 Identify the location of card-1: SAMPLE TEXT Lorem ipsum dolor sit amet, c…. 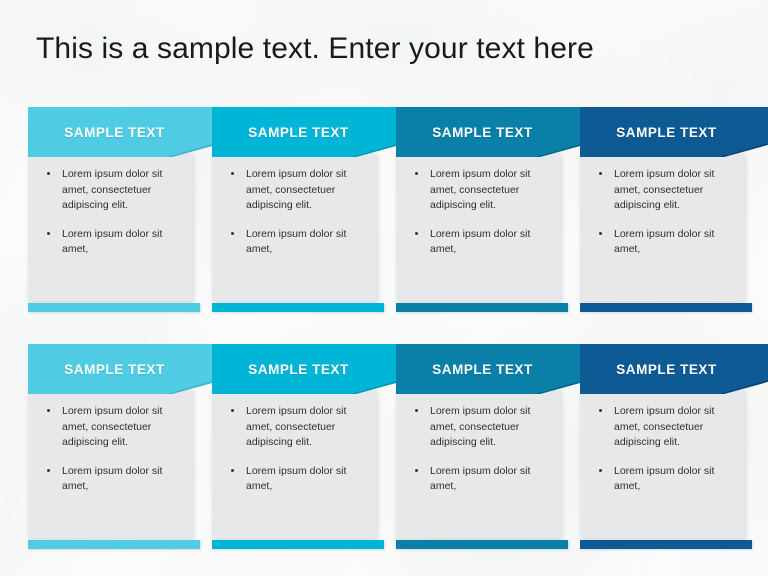
(125, 209).